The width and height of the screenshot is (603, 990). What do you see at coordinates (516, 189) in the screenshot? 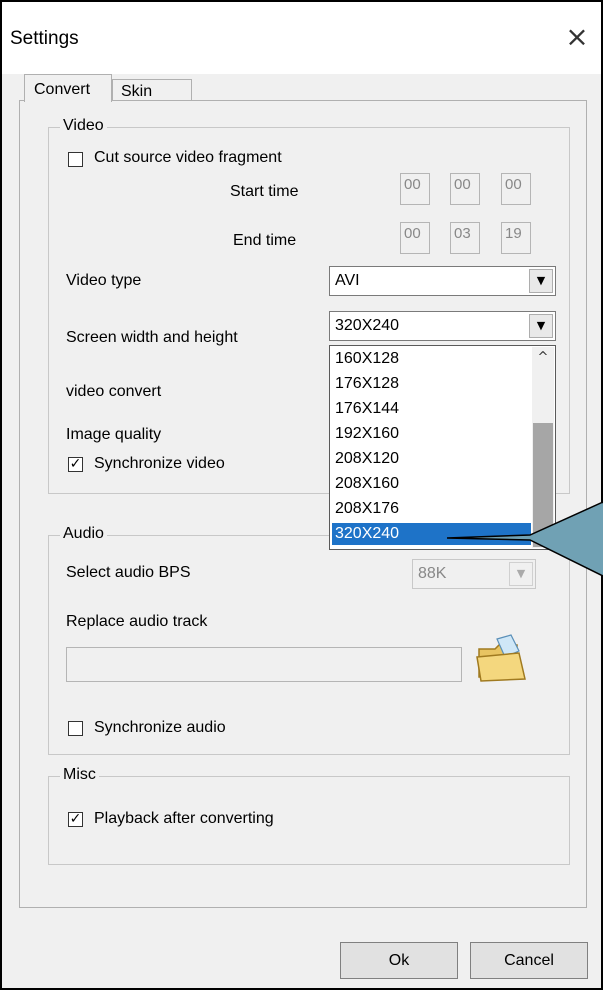
I see `start-seconds-field: 00` at bounding box center [516, 189].